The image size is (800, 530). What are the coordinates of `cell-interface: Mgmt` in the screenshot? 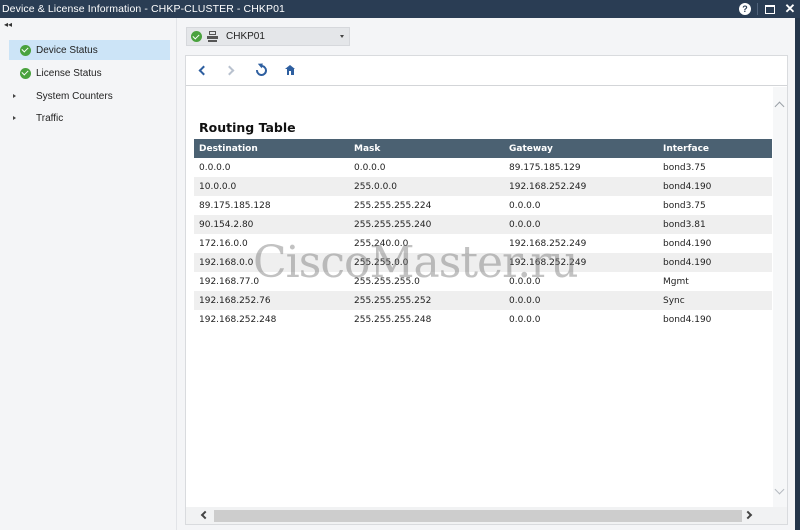 It's located at (676, 281).